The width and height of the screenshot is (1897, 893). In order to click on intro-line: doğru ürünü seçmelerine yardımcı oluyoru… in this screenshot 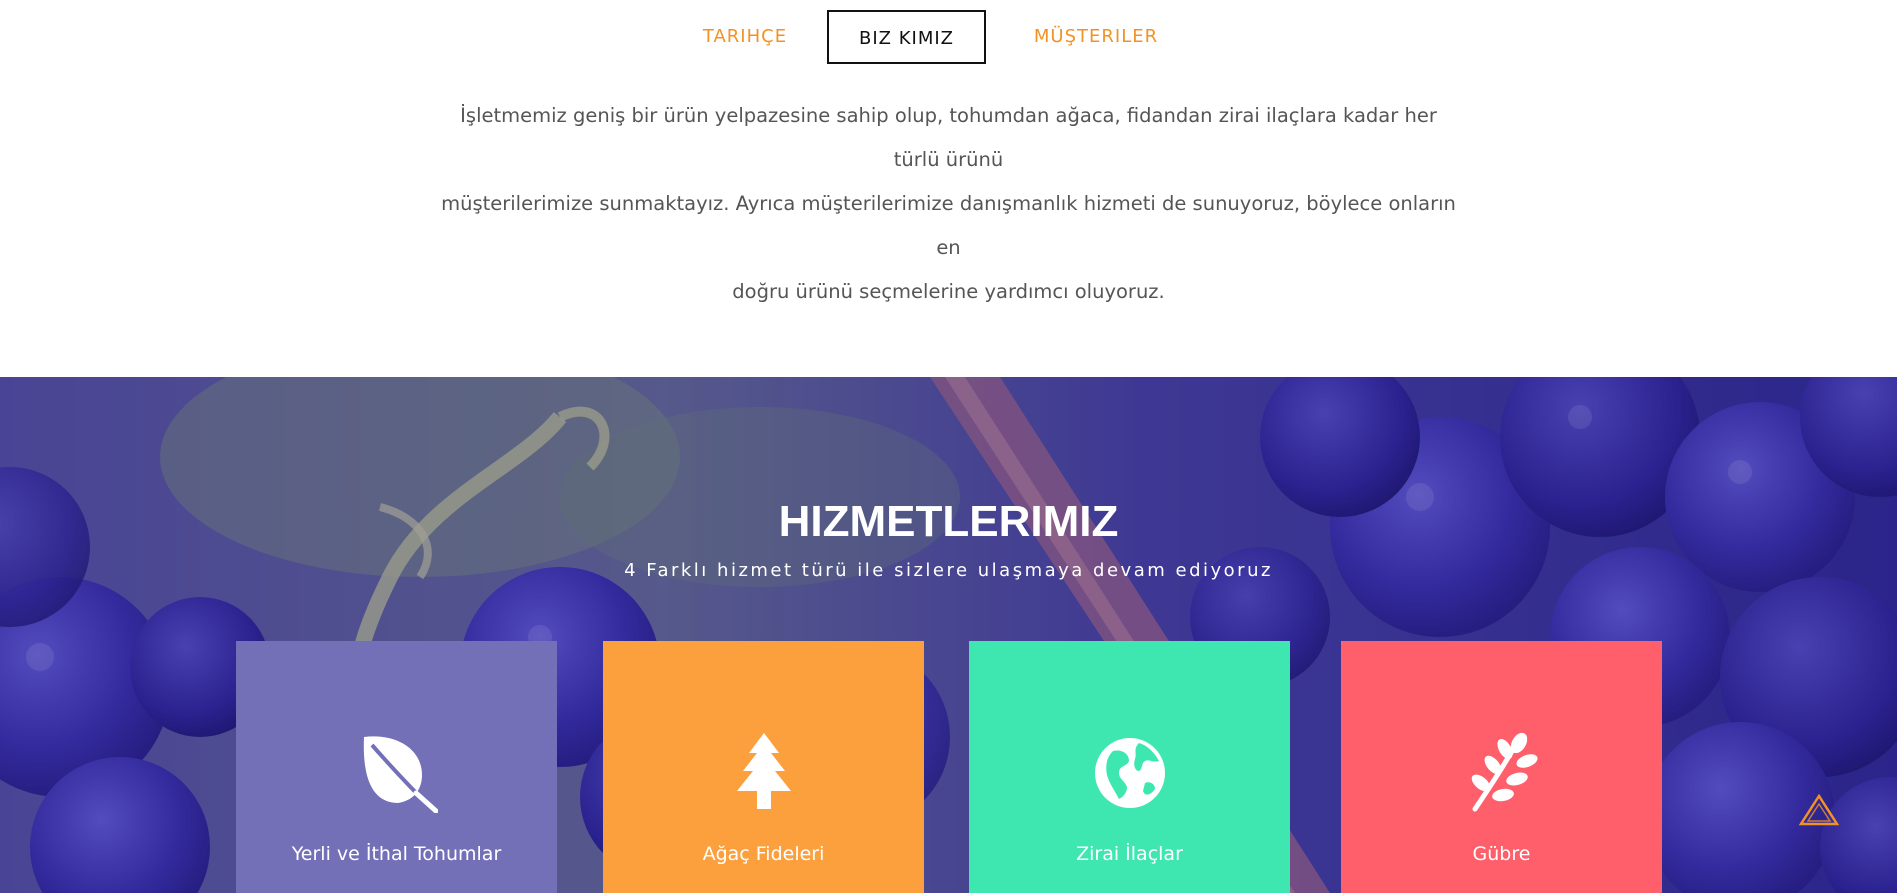, I will do `click(948, 291)`.